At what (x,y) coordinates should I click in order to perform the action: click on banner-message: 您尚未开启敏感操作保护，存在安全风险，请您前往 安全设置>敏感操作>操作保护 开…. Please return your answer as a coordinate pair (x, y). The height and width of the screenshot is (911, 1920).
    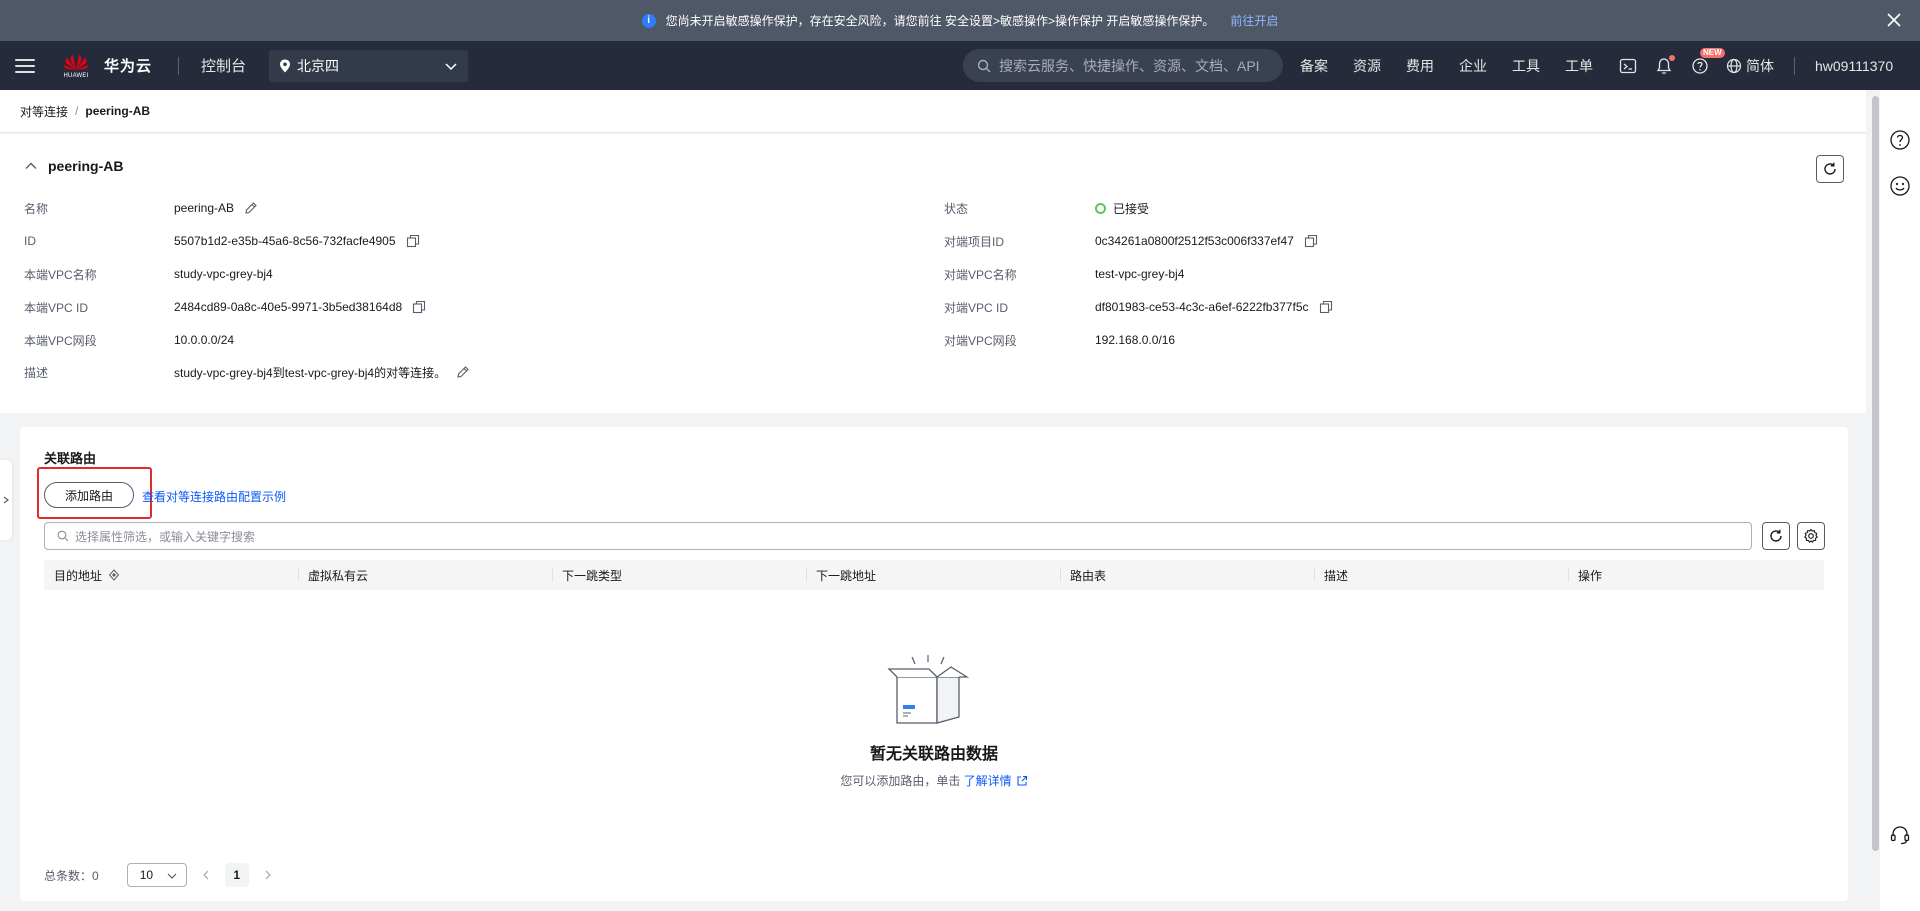
    Looking at the image, I should click on (940, 21).